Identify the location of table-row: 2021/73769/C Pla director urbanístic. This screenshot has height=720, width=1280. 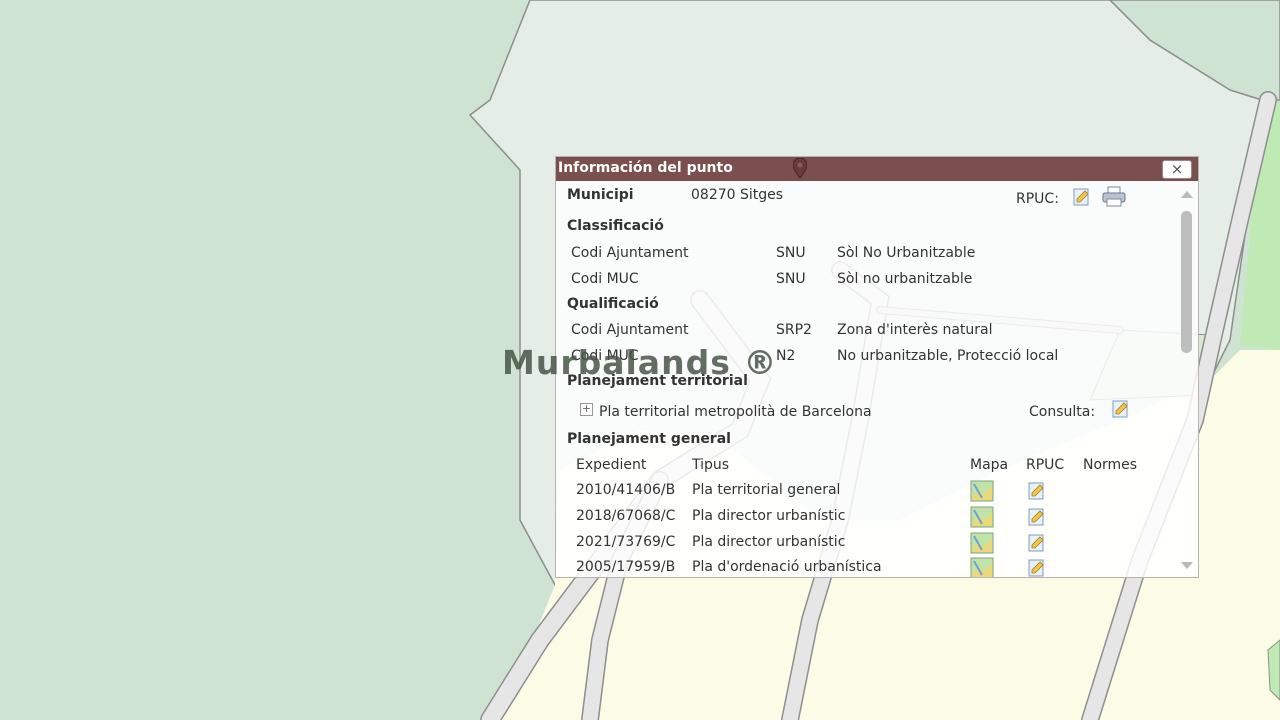
(866, 544).